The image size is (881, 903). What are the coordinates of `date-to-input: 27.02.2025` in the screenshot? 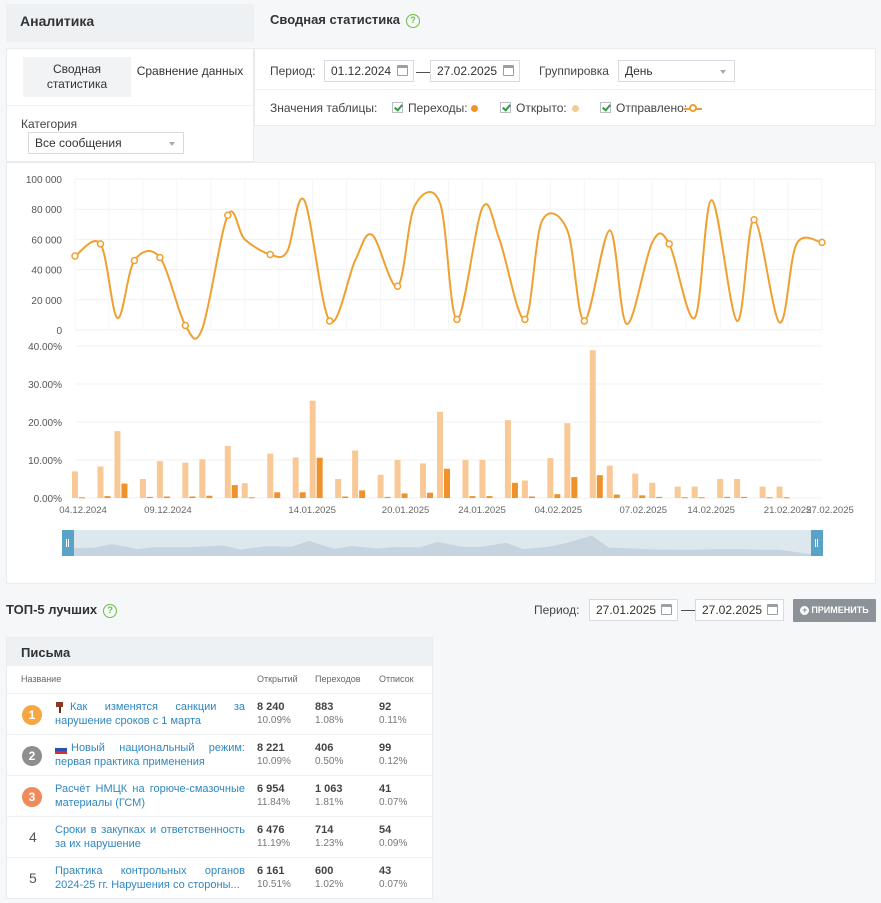 It's located at (475, 71).